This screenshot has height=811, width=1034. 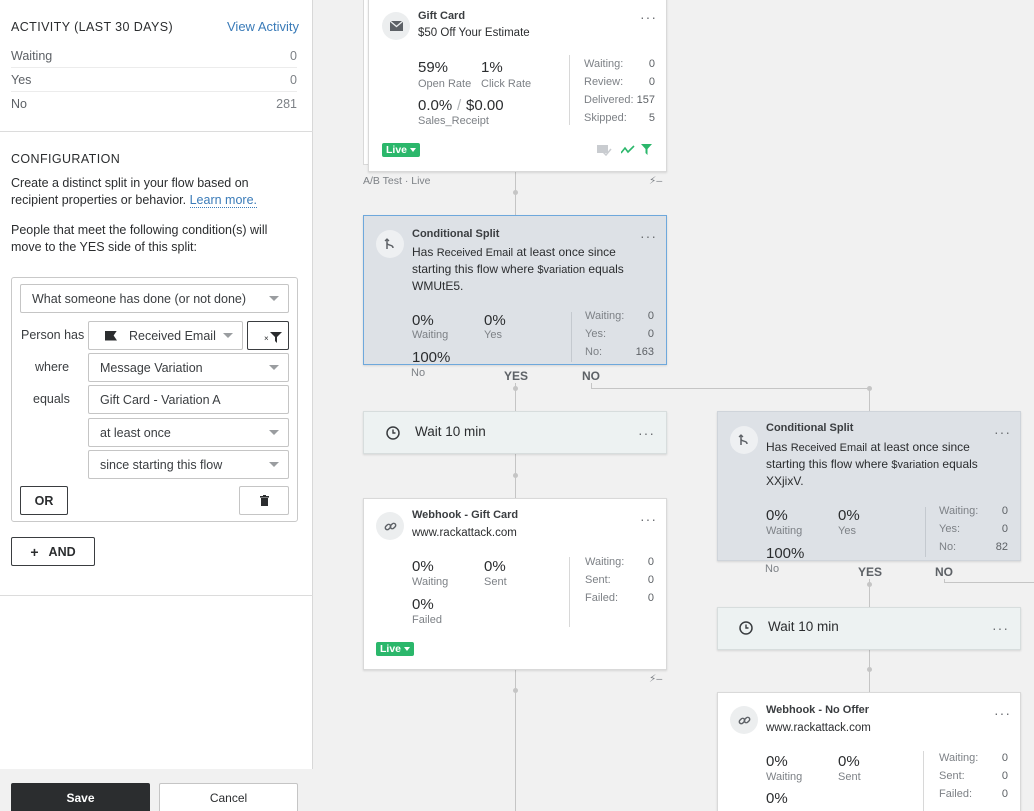 I want to click on property-value: Message Variation, so click(x=151, y=367).